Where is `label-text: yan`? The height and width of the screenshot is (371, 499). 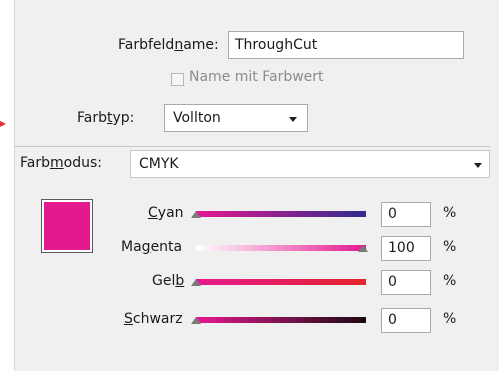
label-text: yan is located at coordinates (170, 213).